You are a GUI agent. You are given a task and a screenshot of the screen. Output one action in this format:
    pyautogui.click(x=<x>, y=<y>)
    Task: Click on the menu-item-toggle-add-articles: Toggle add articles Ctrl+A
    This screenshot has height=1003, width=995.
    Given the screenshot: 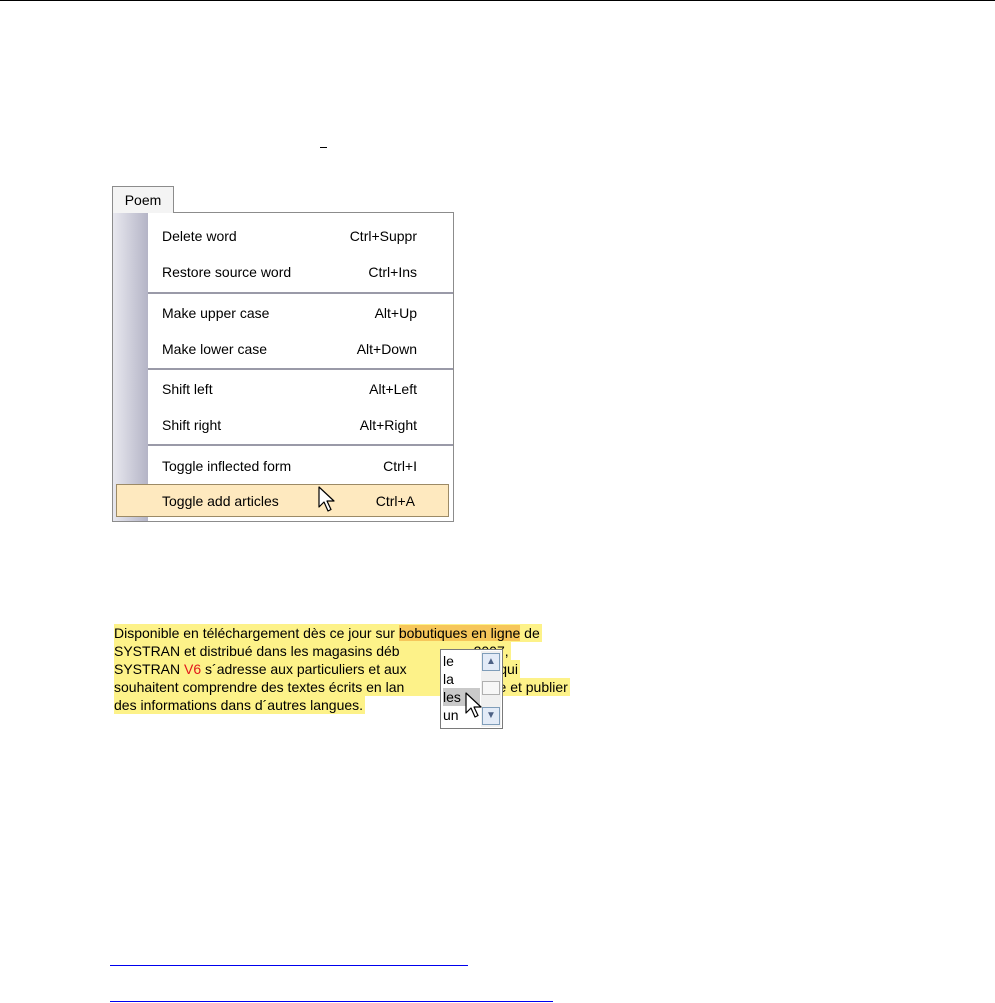 What is the action you would take?
    pyautogui.click(x=282, y=500)
    